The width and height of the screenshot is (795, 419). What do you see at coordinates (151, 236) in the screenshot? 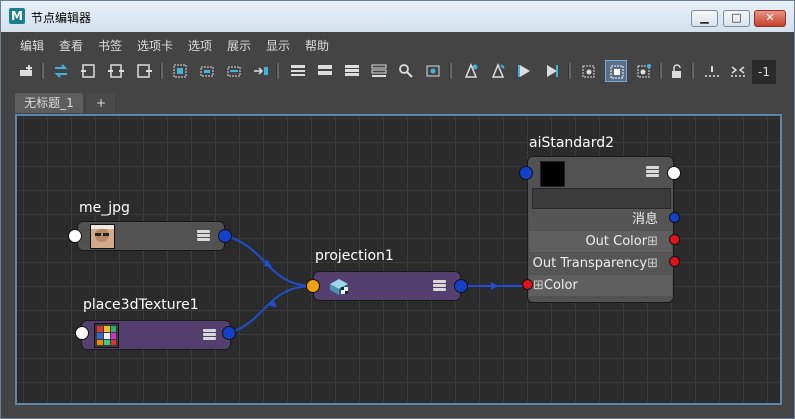
I see `node-me-jpg` at bounding box center [151, 236].